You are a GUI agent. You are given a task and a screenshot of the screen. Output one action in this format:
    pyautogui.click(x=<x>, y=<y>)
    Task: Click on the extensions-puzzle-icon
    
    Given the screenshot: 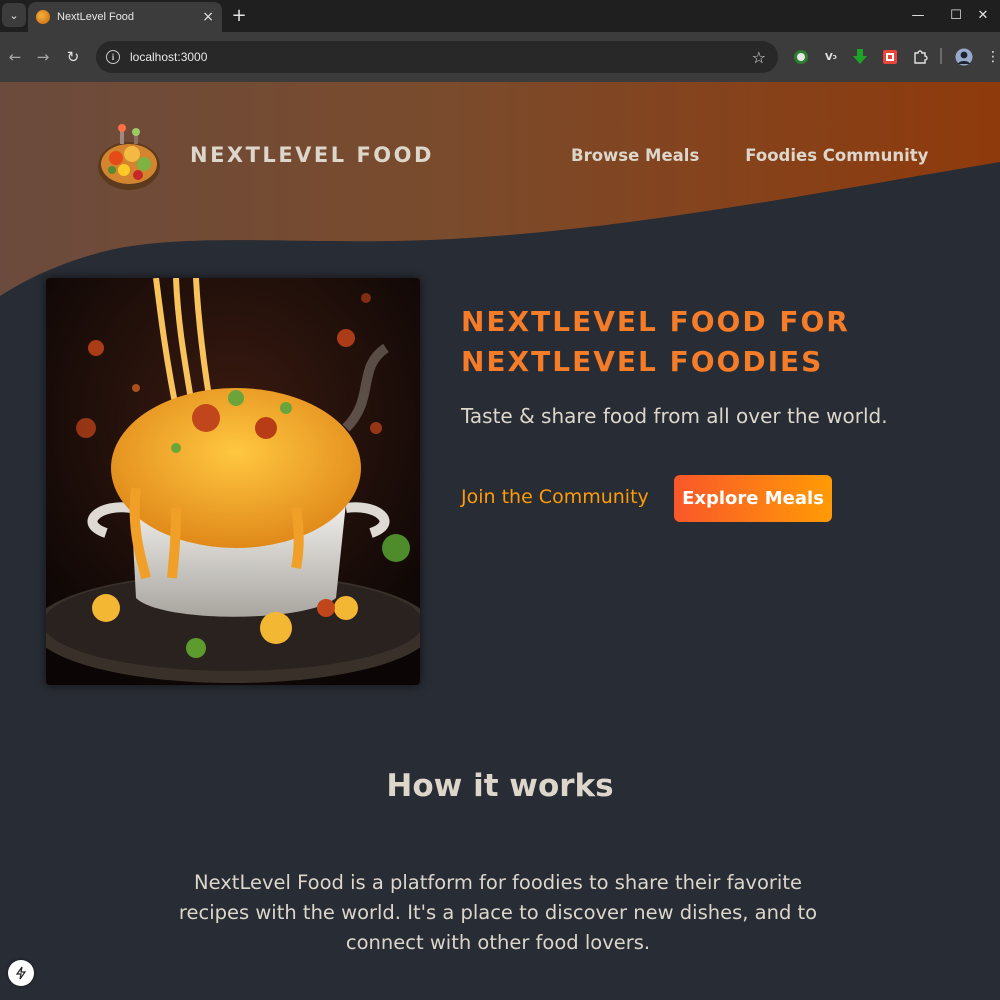 What is the action you would take?
    pyautogui.click(x=920, y=57)
    